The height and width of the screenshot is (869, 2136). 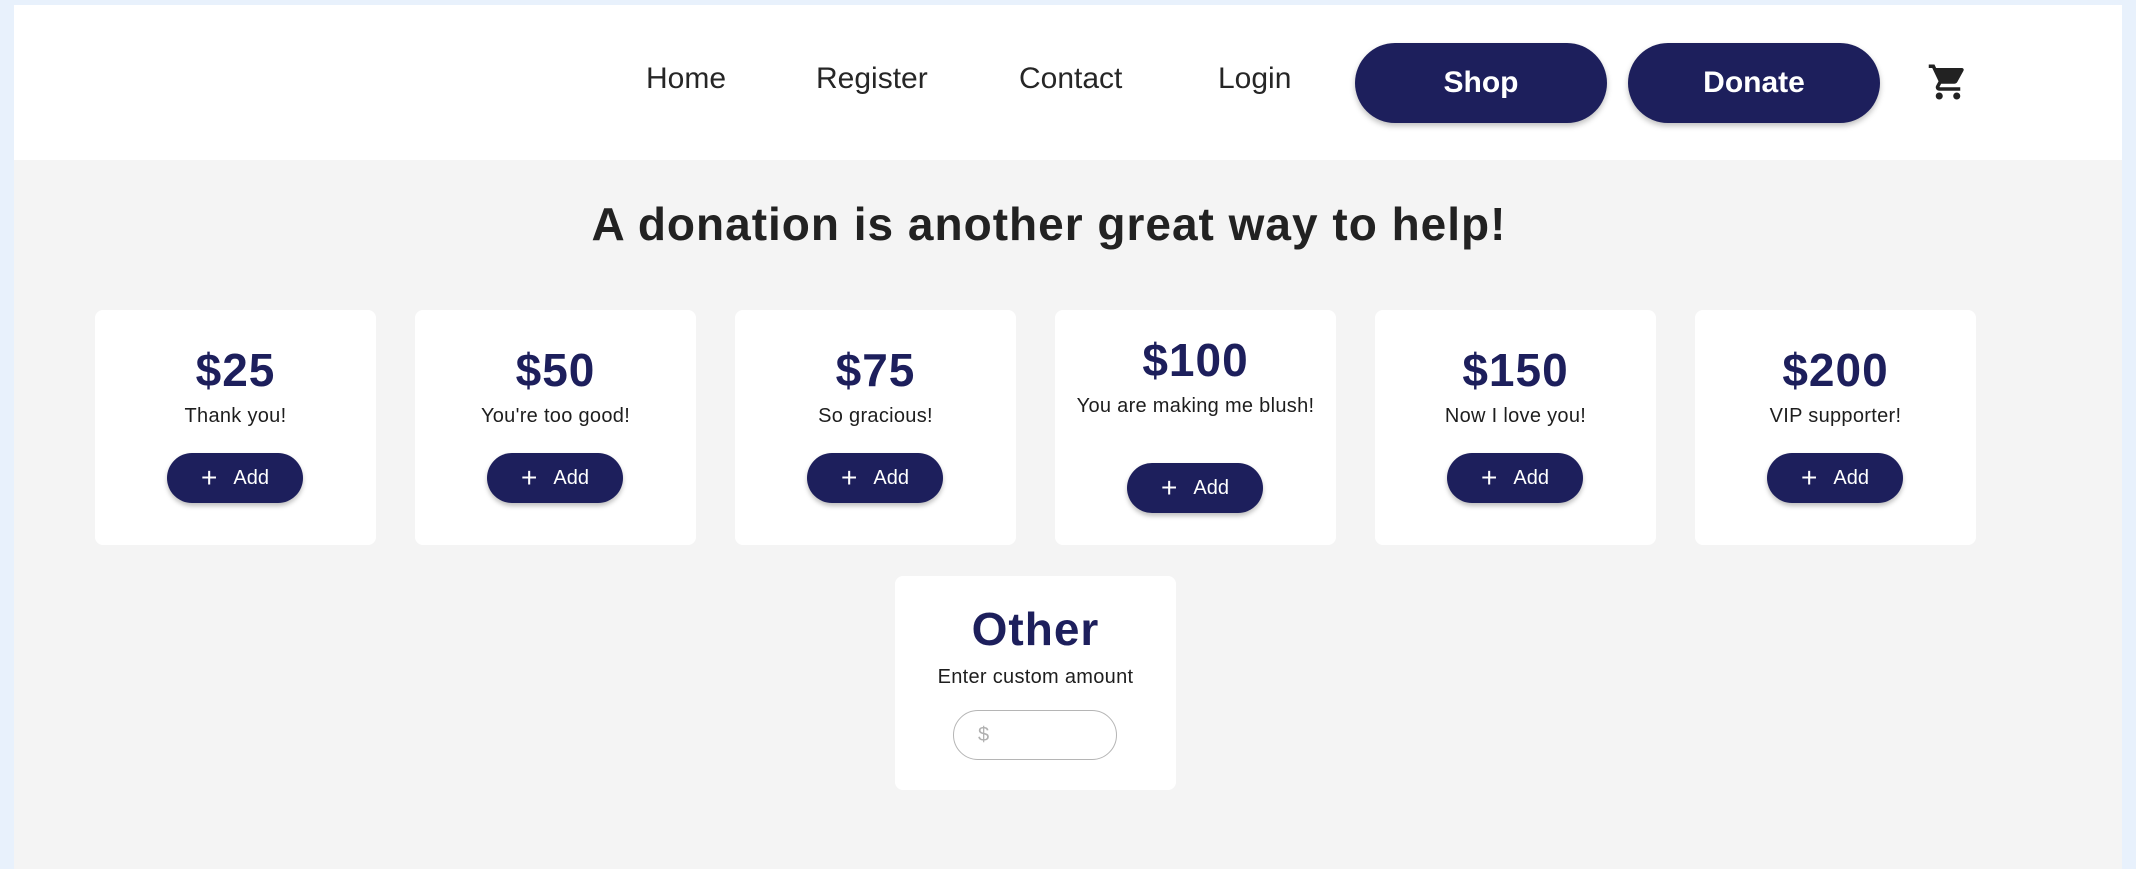 I want to click on donation-amount: $50, so click(x=555, y=370).